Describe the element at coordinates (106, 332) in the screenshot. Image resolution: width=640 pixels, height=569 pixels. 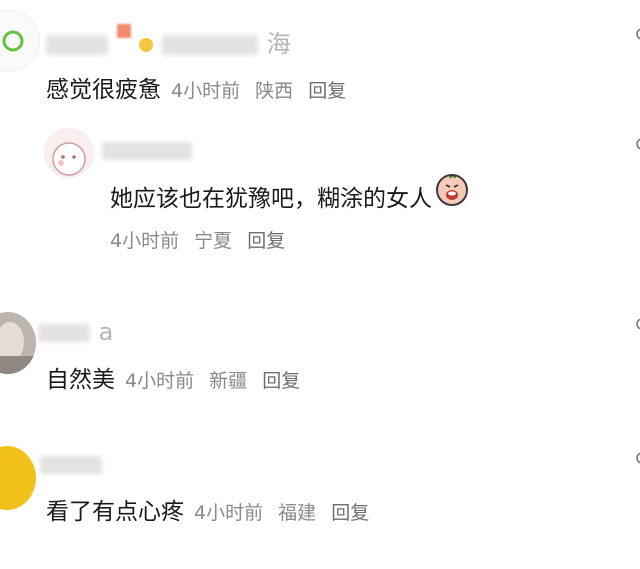
I see `username-visible-text: a` at that location.